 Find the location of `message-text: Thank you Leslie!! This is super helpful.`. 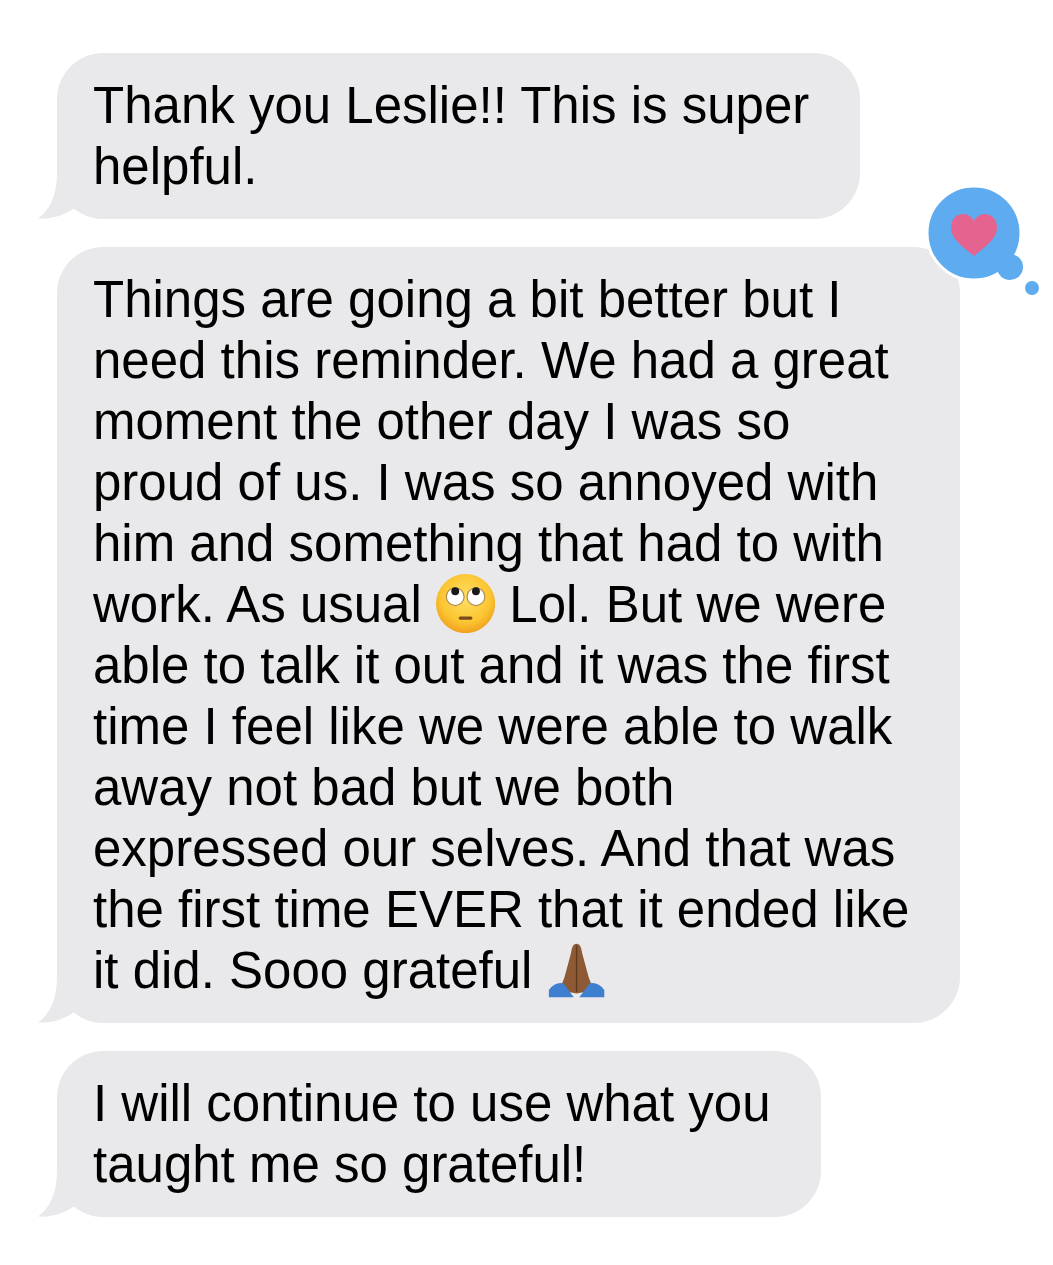

message-text: Thank you Leslie!! This is super helpful. is located at coordinates (452, 136).